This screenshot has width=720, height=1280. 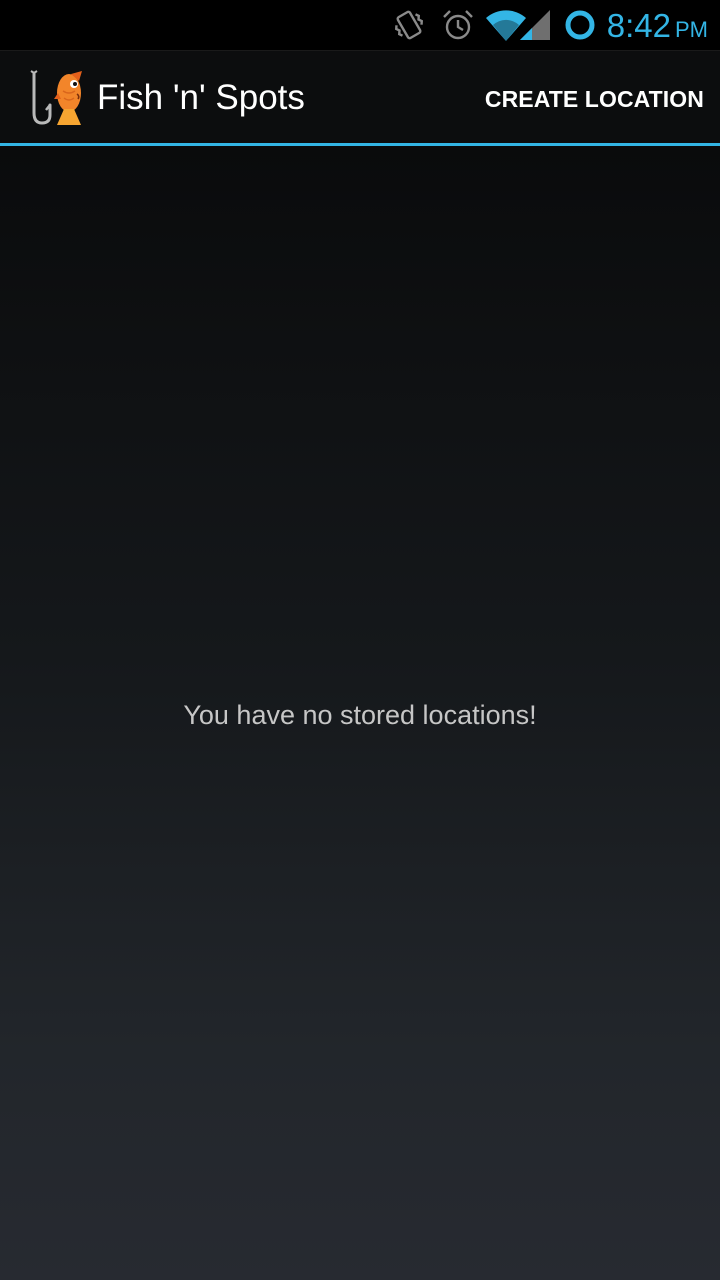 What do you see at coordinates (691, 29) in the screenshot?
I see `status-ampm: PM` at bounding box center [691, 29].